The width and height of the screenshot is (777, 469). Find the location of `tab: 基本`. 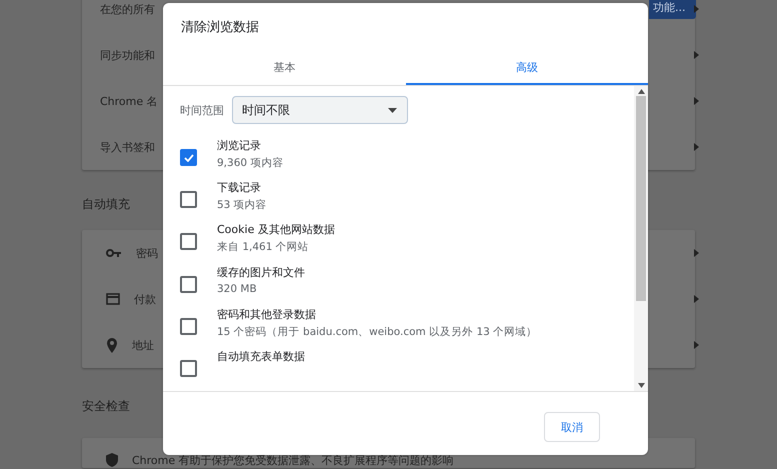

tab: 基本 is located at coordinates (284, 68).